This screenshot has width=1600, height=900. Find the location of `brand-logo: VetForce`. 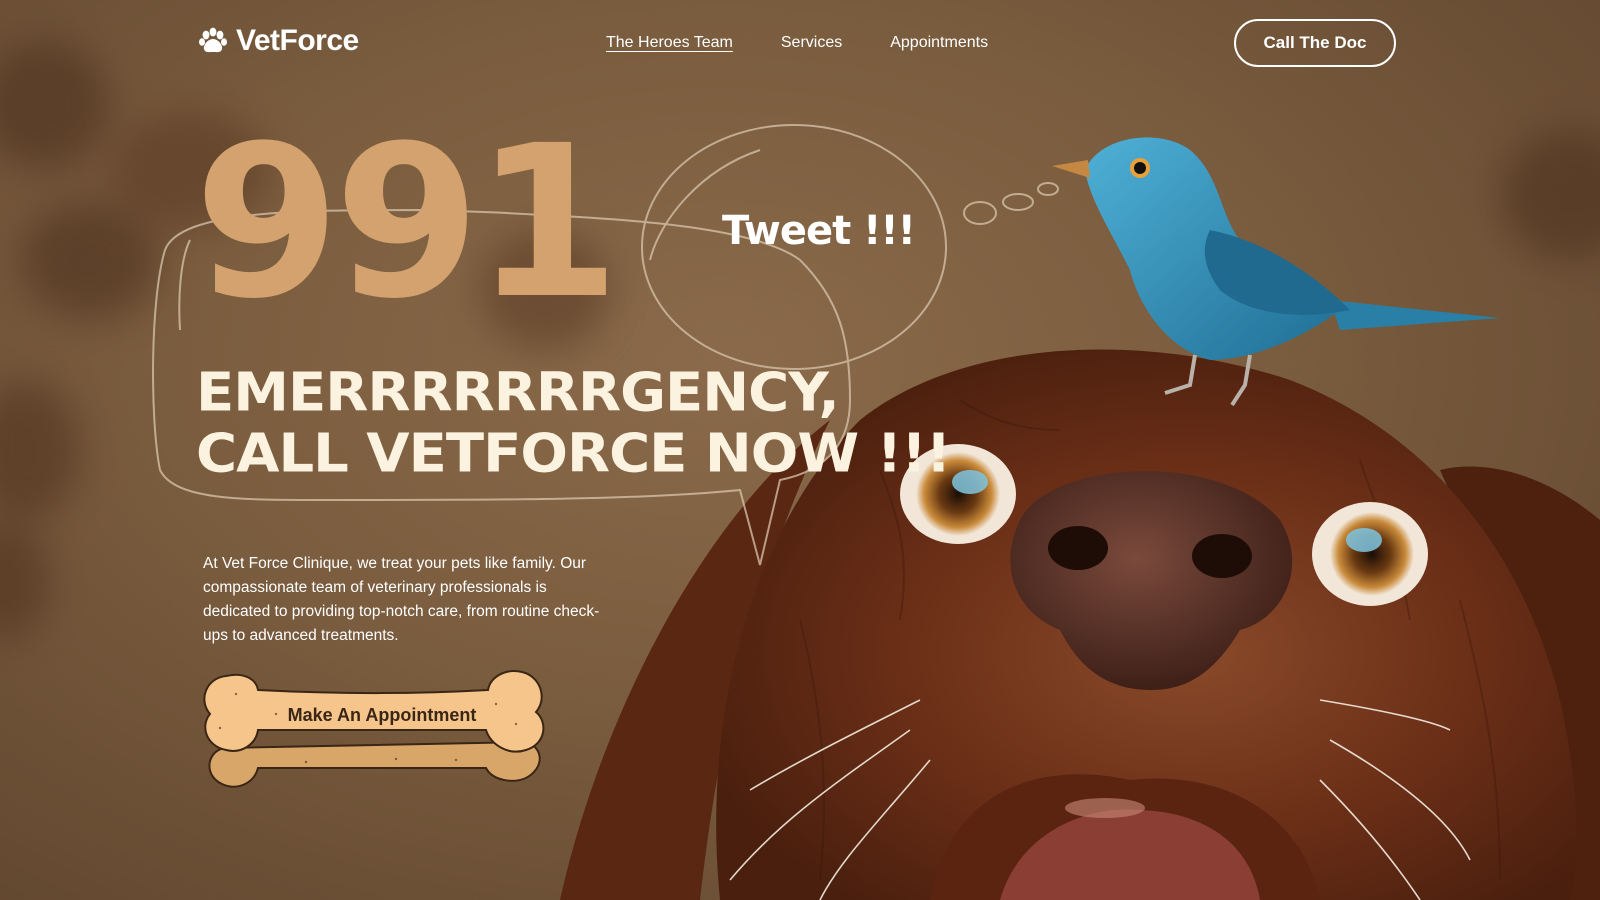

brand-logo: VetForce is located at coordinates (278, 41).